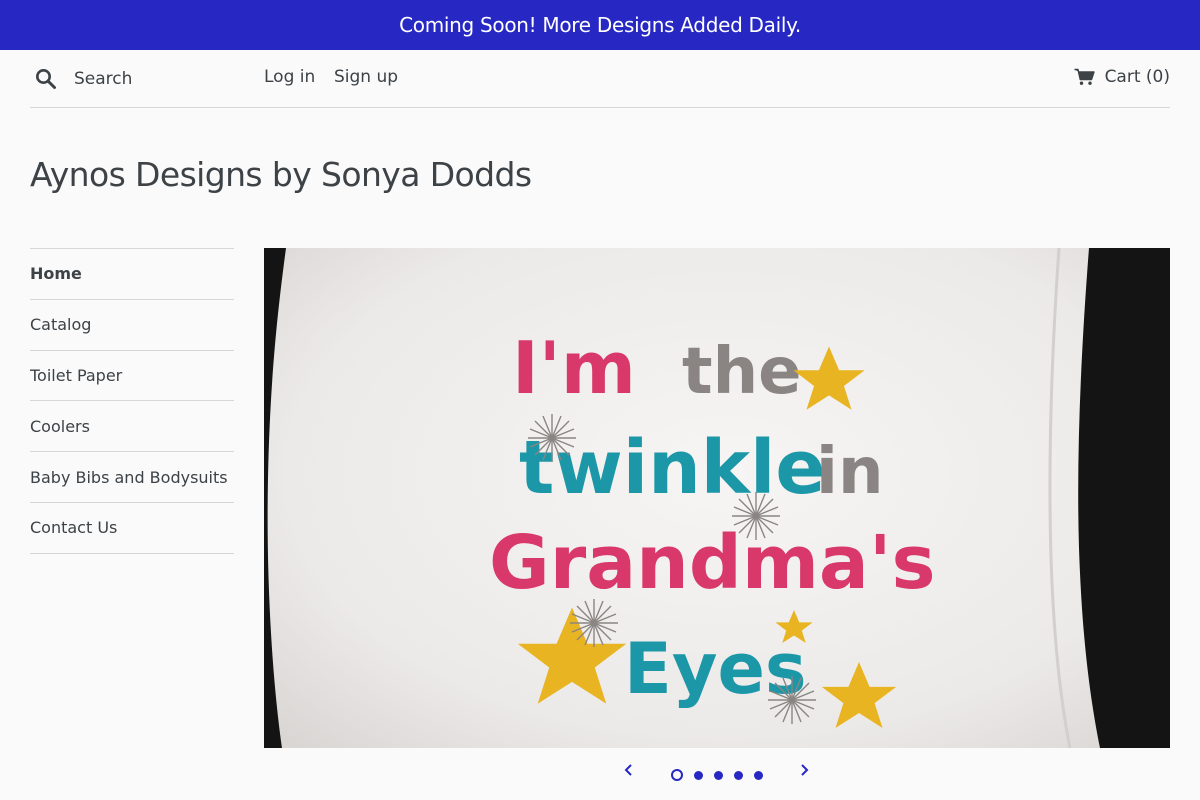  I want to click on sidebar-item-baby-bibs: Baby Bibs and Bodysuits, so click(132, 477).